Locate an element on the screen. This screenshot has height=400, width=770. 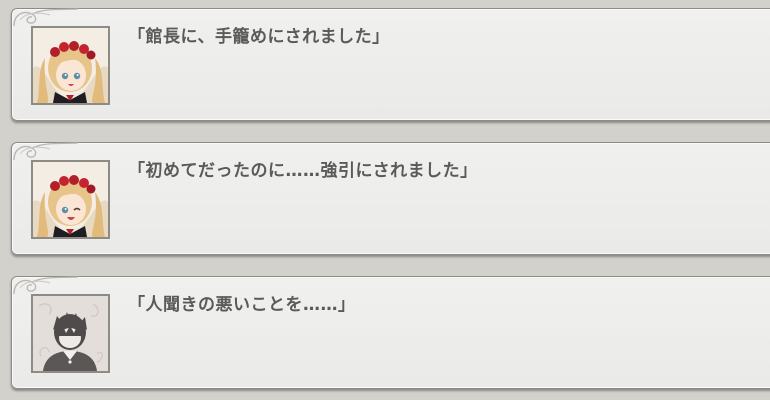
protagonist-silhouette-icon is located at coordinates (70, 333).